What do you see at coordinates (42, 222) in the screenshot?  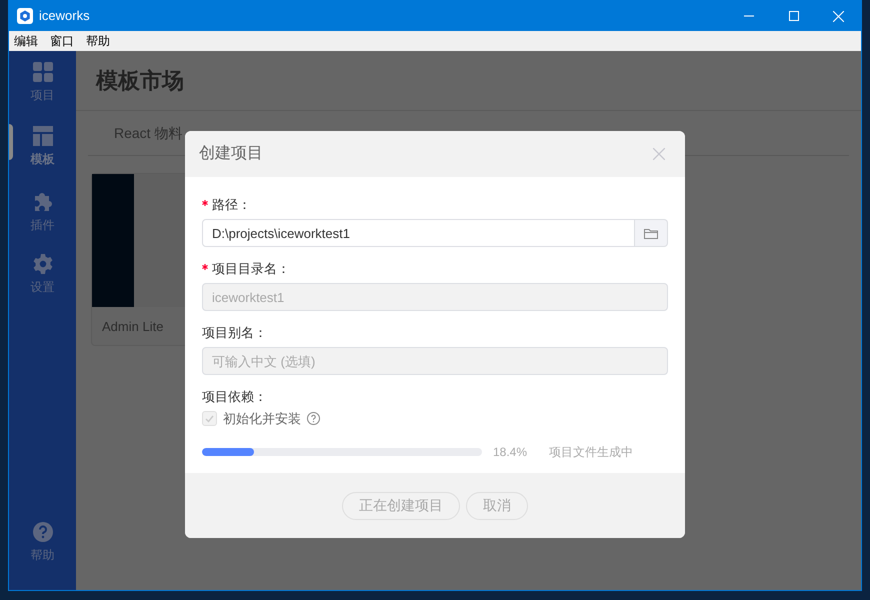 I see `sidebar-item: 插件` at bounding box center [42, 222].